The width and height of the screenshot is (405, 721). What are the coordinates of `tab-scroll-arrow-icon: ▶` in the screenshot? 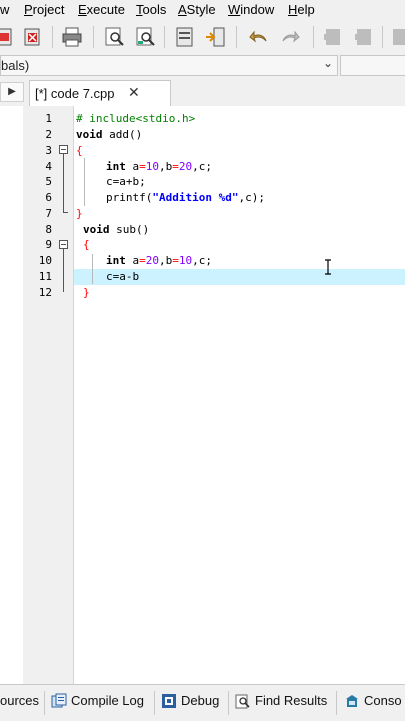 It's located at (12, 92).